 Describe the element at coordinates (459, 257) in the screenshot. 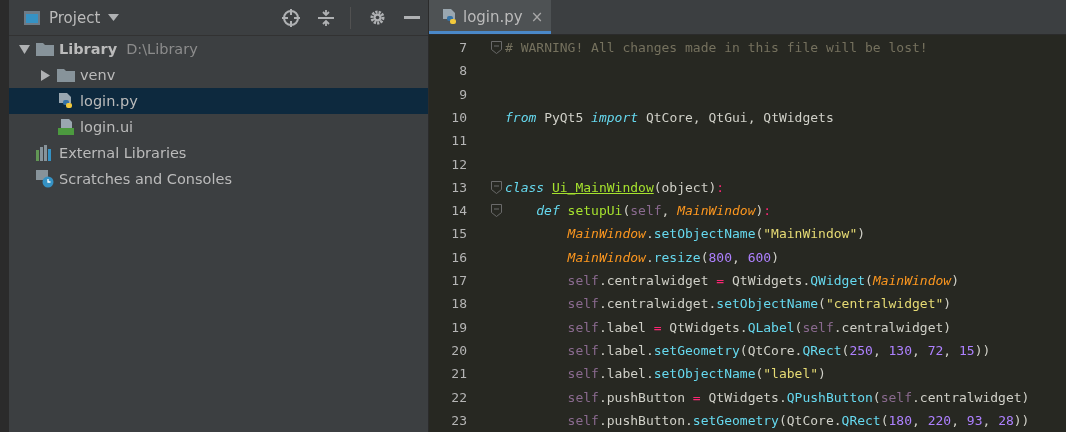

I see `line-number: 16` at that location.